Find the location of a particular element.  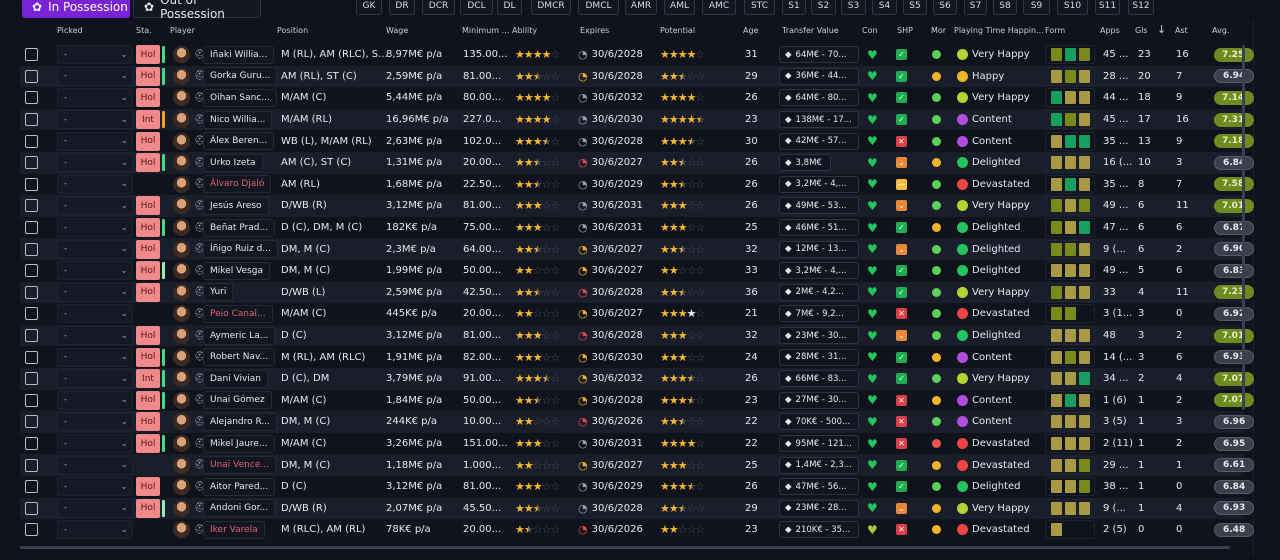

player-name-link: Jesús Areso is located at coordinates (236, 205).